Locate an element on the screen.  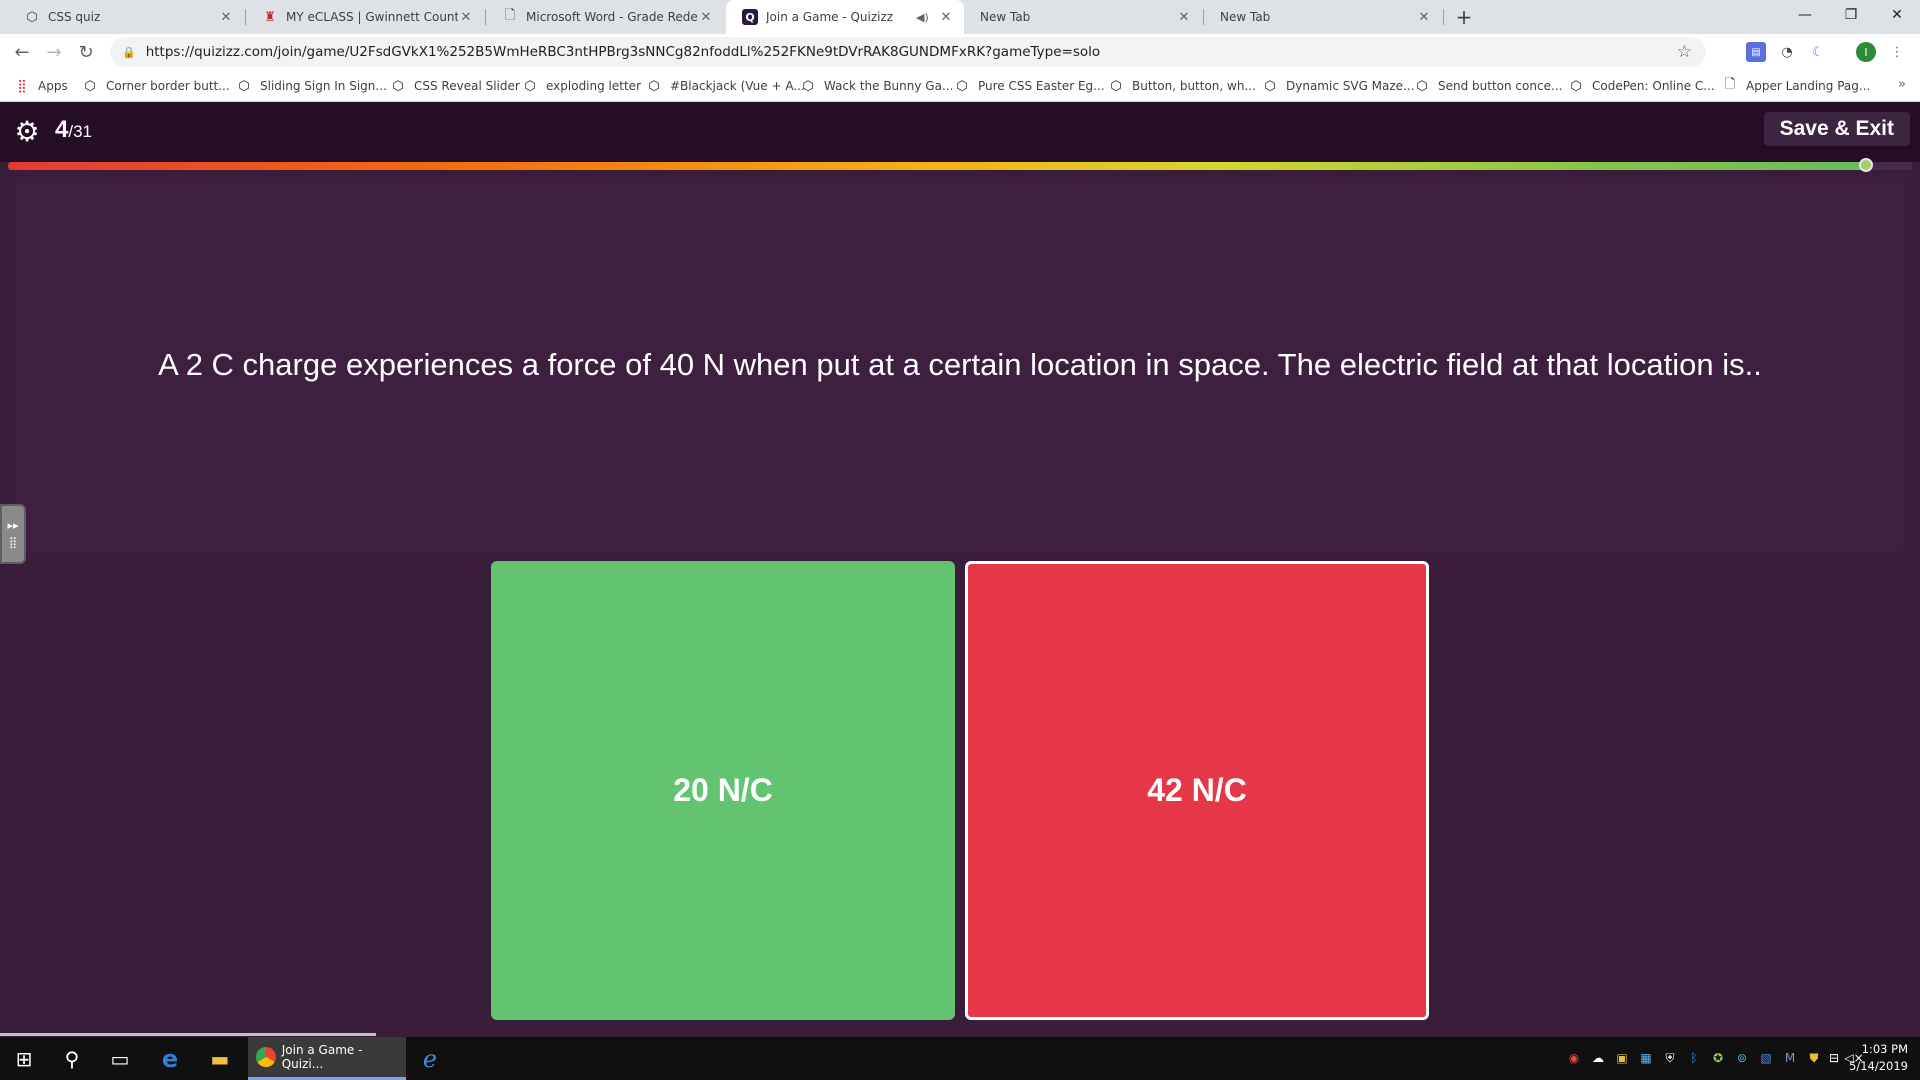
tray-app-icon: ▦ is located at coordinates (1646, 1058).